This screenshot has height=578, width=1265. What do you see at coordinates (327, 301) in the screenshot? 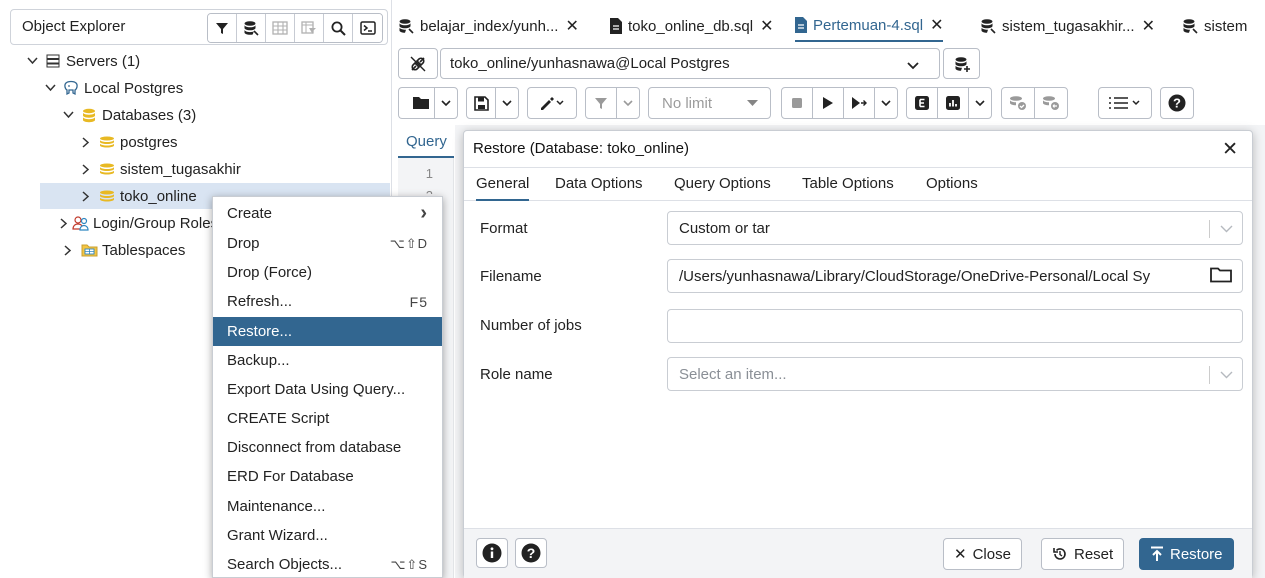
I see `menu-item-refresh: Refresh... F5` at bounding box center [327, 301].